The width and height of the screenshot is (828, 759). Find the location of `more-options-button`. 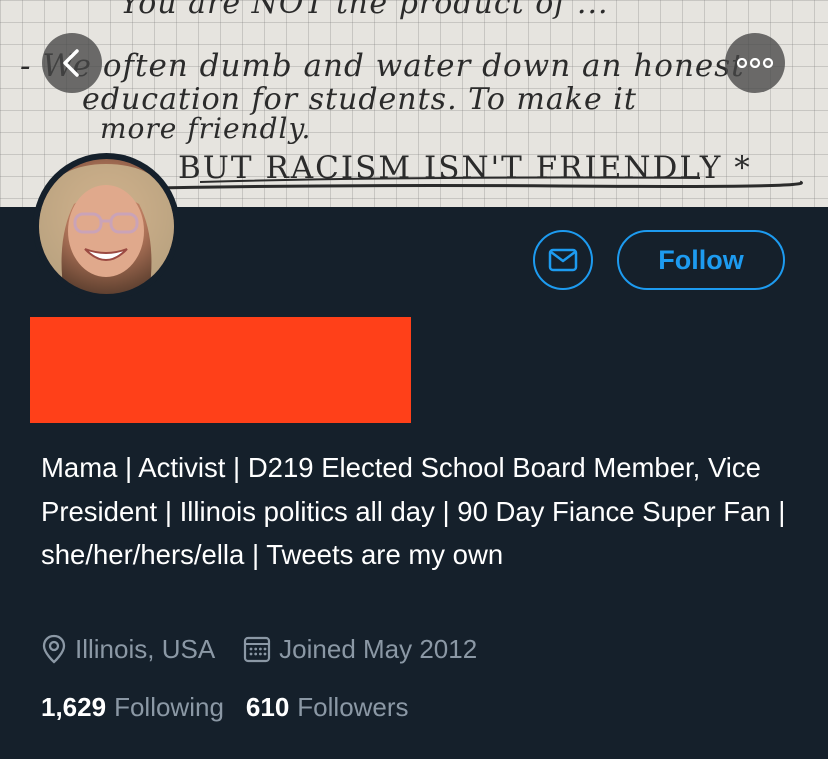

more-options-button is located at coordinates (755, 63).